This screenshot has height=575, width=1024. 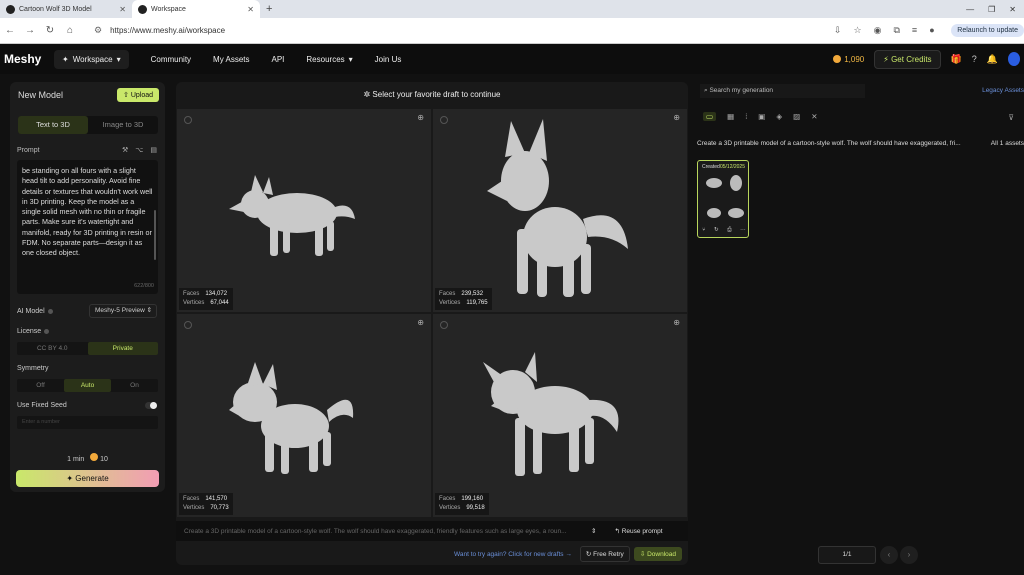 What do you see at coordinates (40, 385) in the screenshot?
I see `symmetry-off: Off` at bounding box center [40, 385].